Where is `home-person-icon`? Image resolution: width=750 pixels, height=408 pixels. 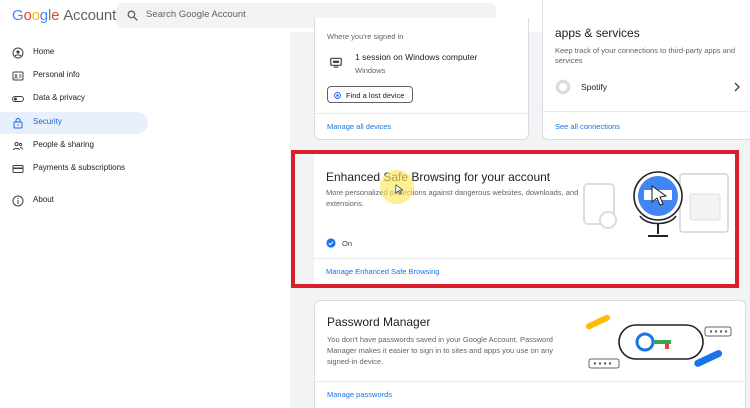
home-person-icon is located at coordinates (18, 53).